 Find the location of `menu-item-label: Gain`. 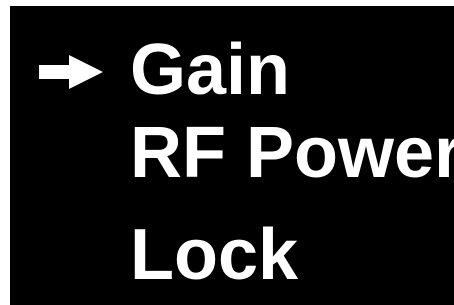

menu-item-label: Gain is located at coordinates (210, 70).